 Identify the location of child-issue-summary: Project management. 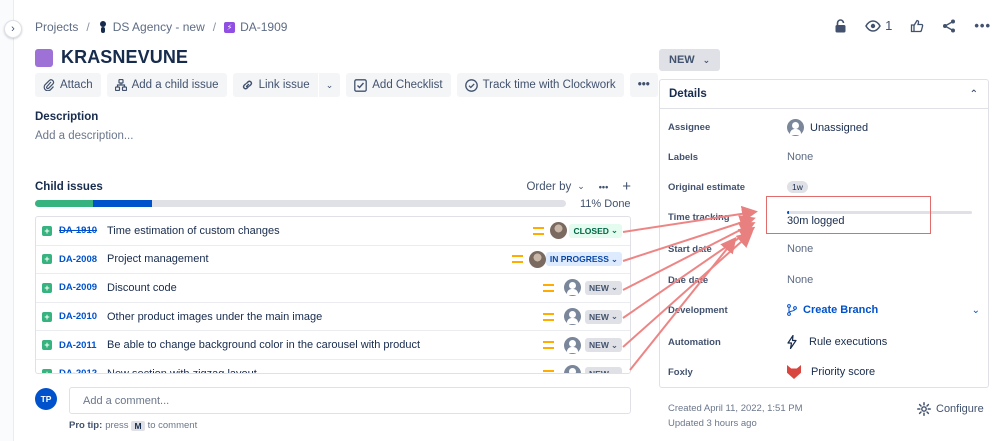
(158, 259).